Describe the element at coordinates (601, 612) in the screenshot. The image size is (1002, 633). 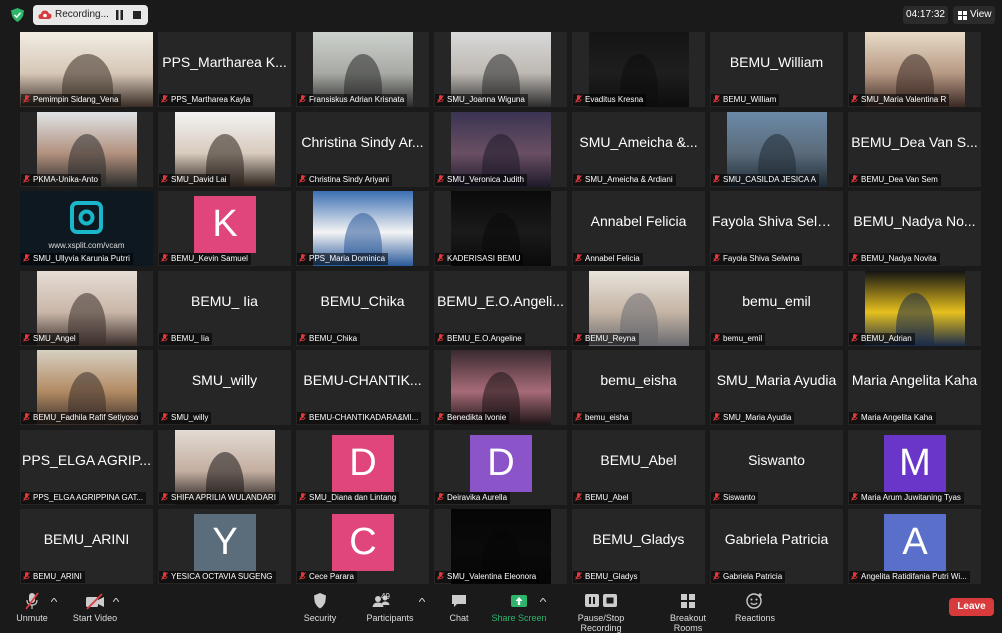
I see `pause-stop-recording-button: Pause/Stop Recording` at that location.